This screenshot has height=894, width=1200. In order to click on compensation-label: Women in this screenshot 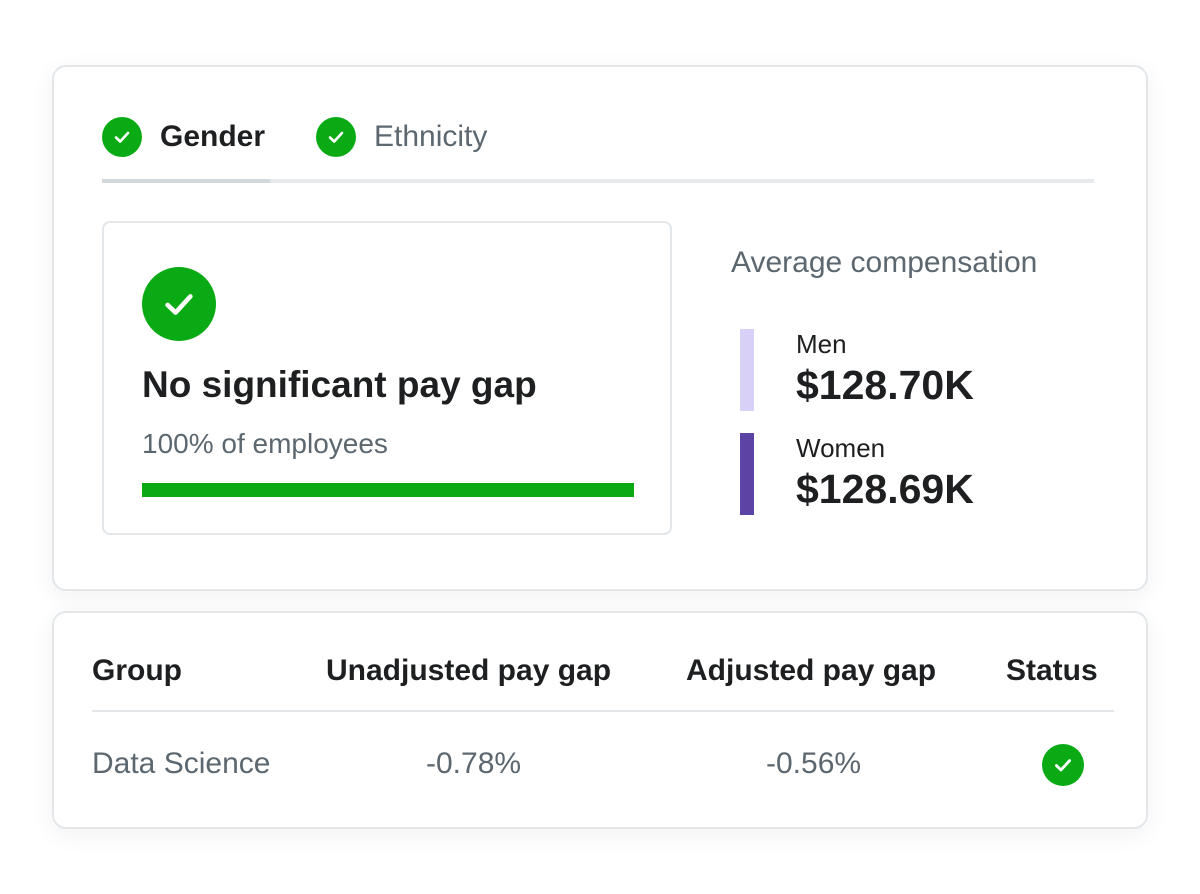, I will do `click(841, 448)`.